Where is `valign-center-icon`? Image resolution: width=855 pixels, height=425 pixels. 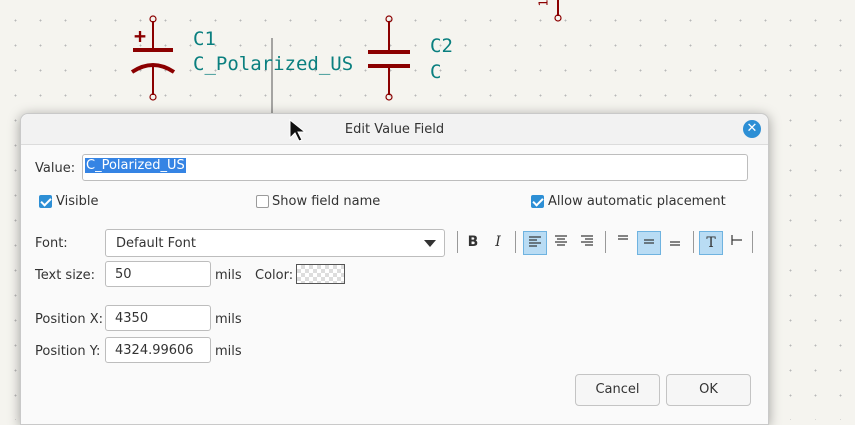 valign-center-icon is located at coordinates (649, 241).